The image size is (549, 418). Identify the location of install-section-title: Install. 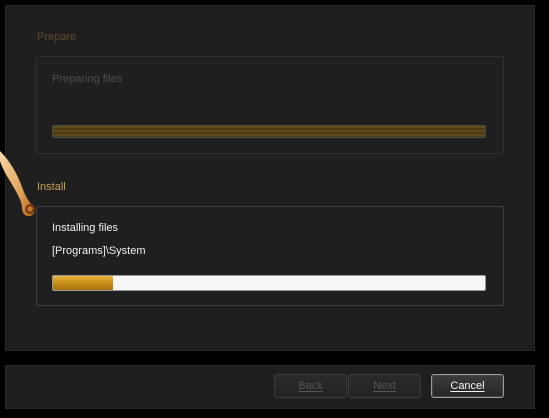
(51, 187).